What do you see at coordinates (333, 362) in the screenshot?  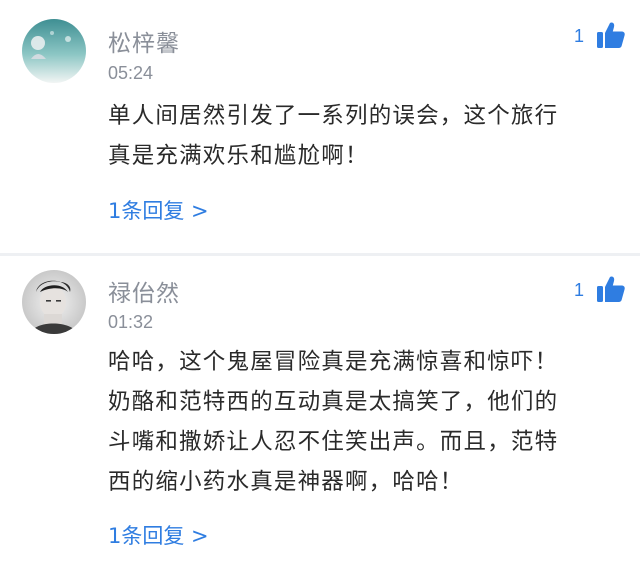 I see `comment-body-line: 哈哈，这个鬼屋冒险真是充满惊喜和惊吓！` at bounding box center [333, 362].